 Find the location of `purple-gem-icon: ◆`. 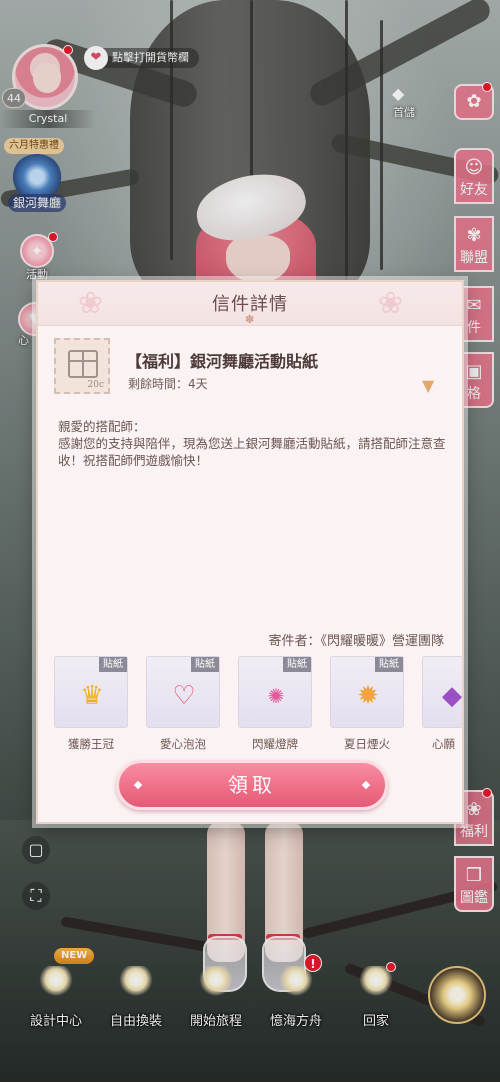

purple-gem-icon: ◆ is located at coordinates (452, 696).